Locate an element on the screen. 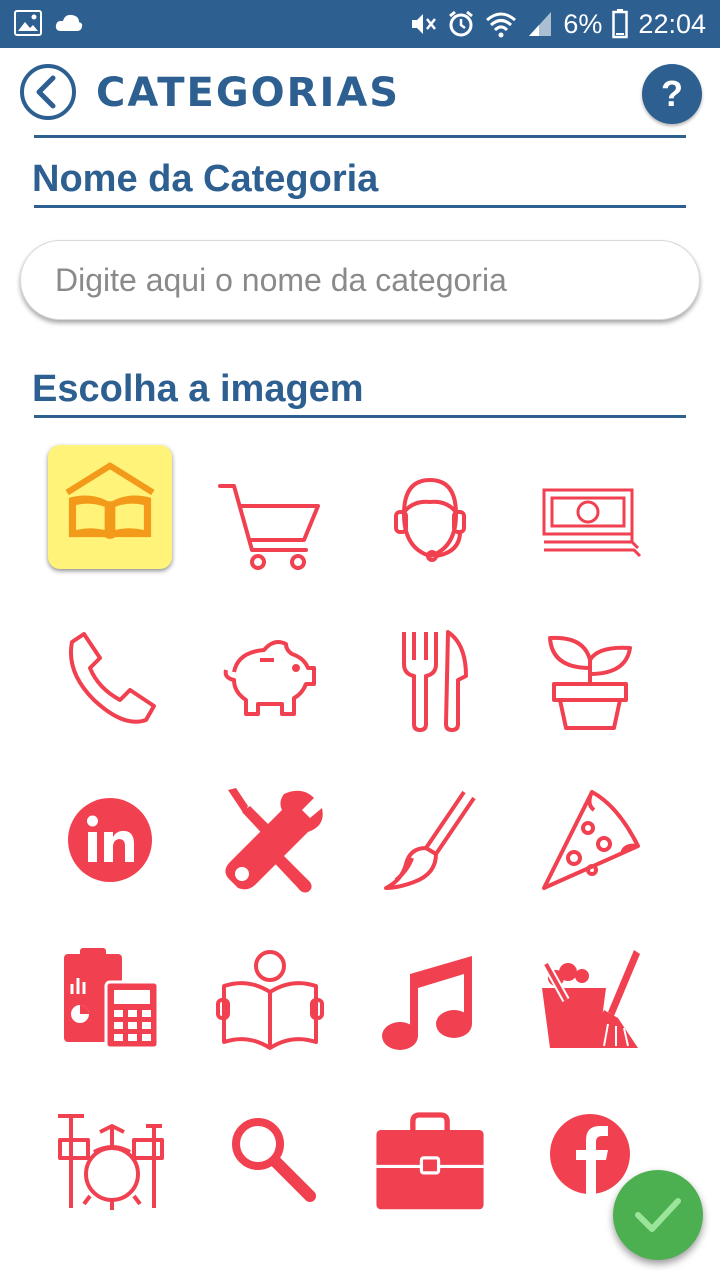 The image size is (720, 1280). image-option-cart is located at coordinates (270, 520).